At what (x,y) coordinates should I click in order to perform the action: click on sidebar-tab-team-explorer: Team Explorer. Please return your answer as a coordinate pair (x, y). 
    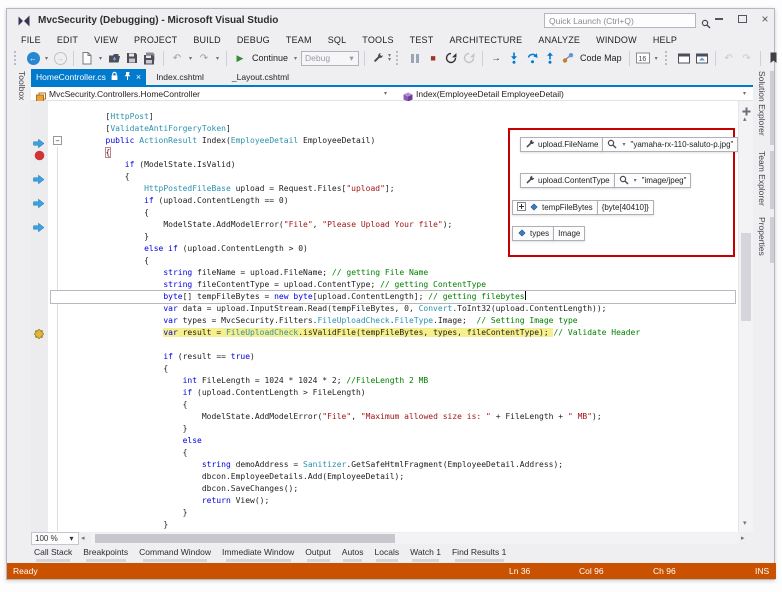
    Looking at the image, I should click on (762, 178).